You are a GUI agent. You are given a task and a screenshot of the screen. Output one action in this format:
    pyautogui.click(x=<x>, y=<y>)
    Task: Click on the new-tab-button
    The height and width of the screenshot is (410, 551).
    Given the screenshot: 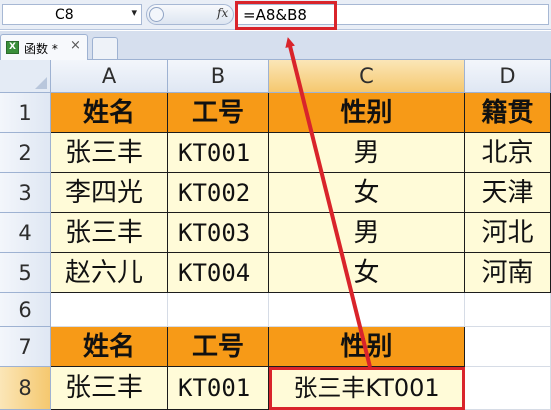 What is the action you would take?
    pyautogui.click(x=105, y=48)
    